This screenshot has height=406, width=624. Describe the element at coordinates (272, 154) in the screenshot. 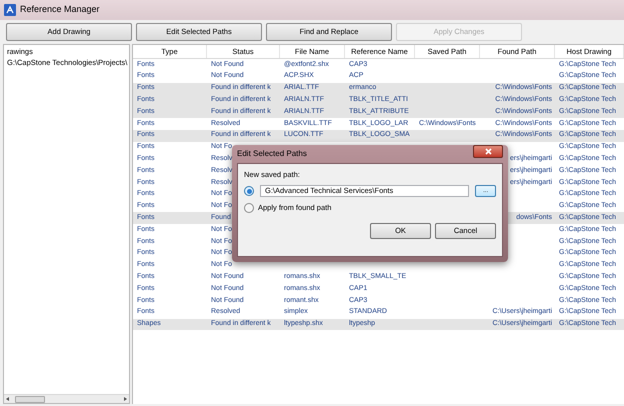

I see `dialog-title: Edit Selected Paths` at that location.